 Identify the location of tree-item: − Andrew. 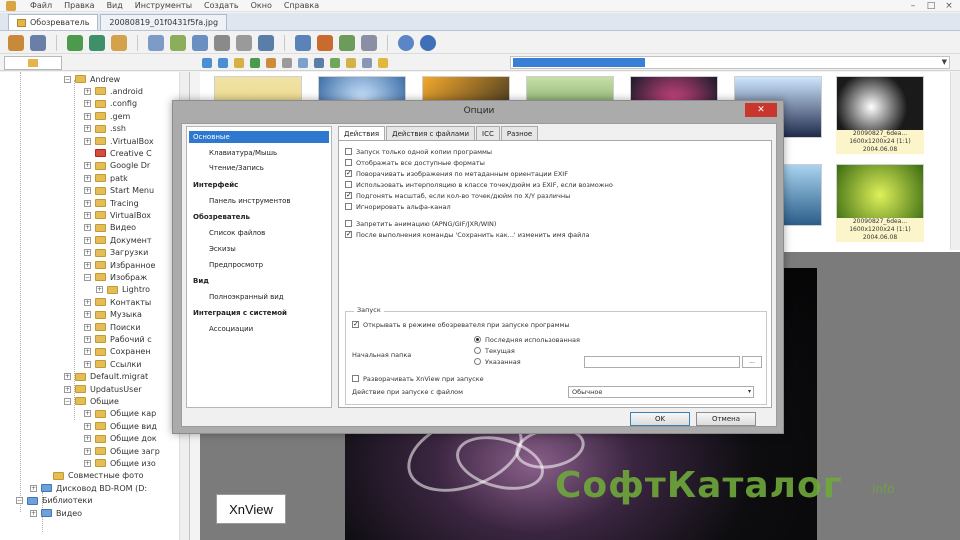
(92, 79).